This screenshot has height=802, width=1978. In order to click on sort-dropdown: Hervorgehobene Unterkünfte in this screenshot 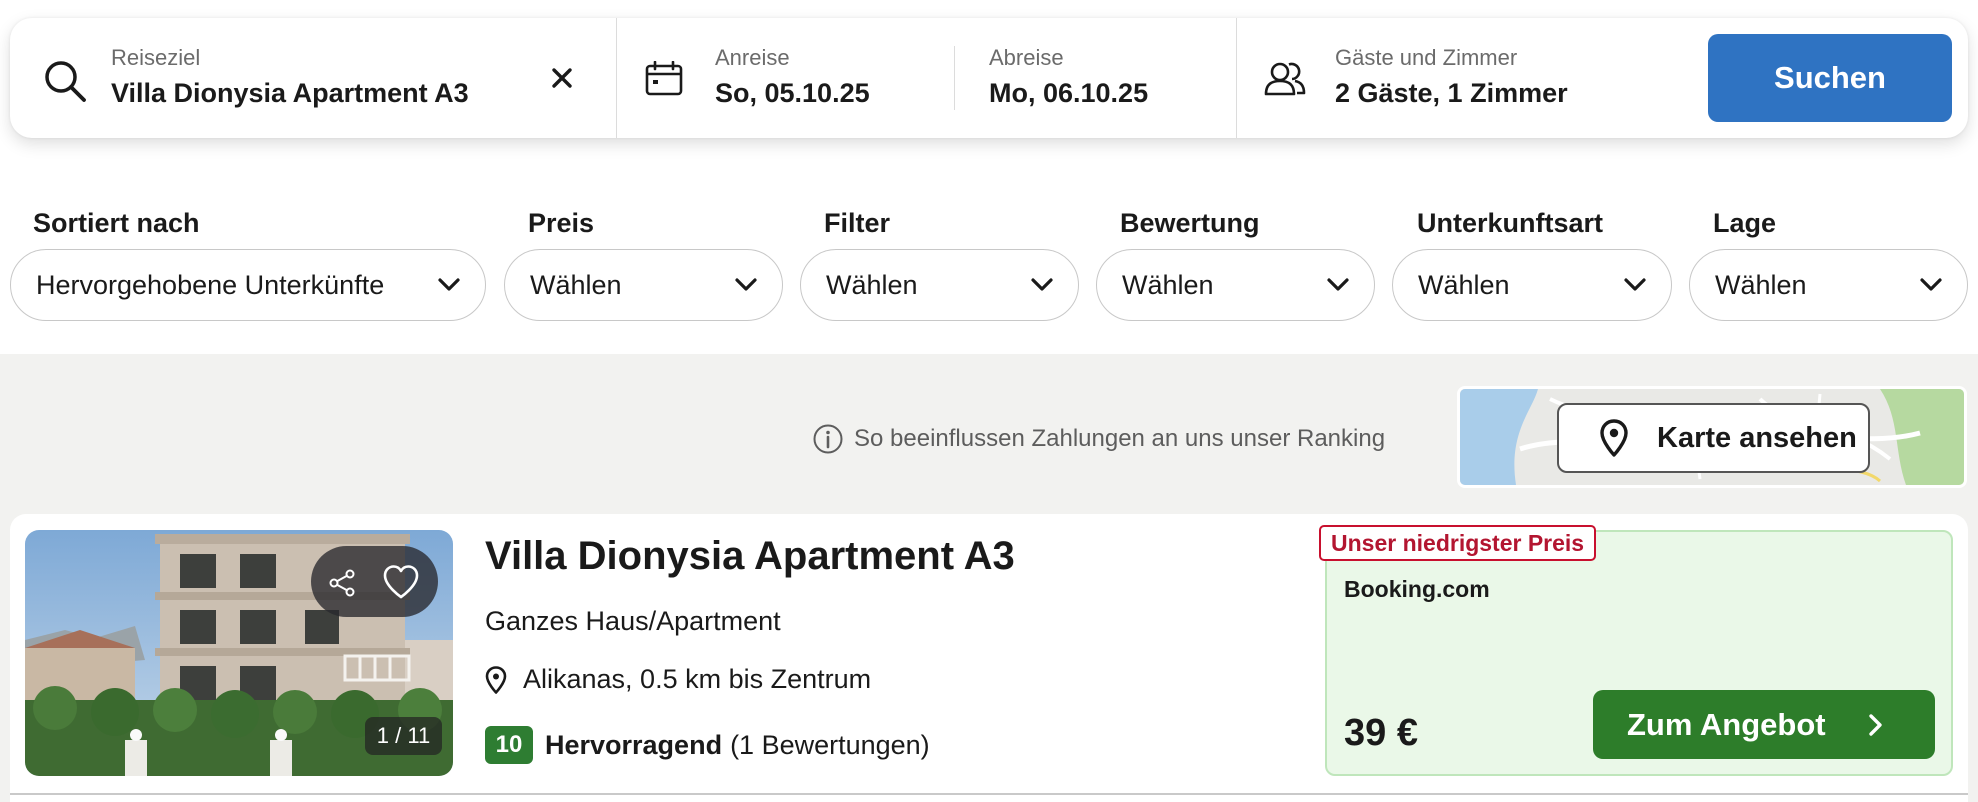, I will do `click(248, 285)`.